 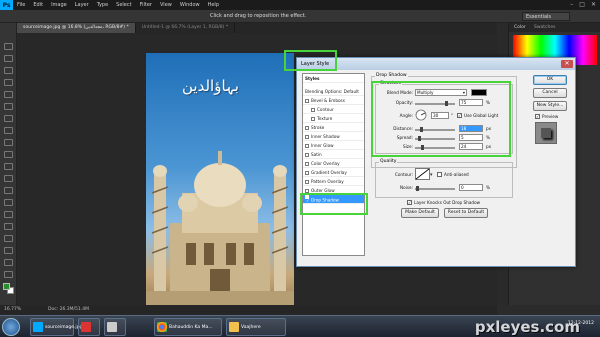 What do you see at coordinates (162, 327) in the screenshot?
I see `chrome-icon` at bounding box center [162, 327].